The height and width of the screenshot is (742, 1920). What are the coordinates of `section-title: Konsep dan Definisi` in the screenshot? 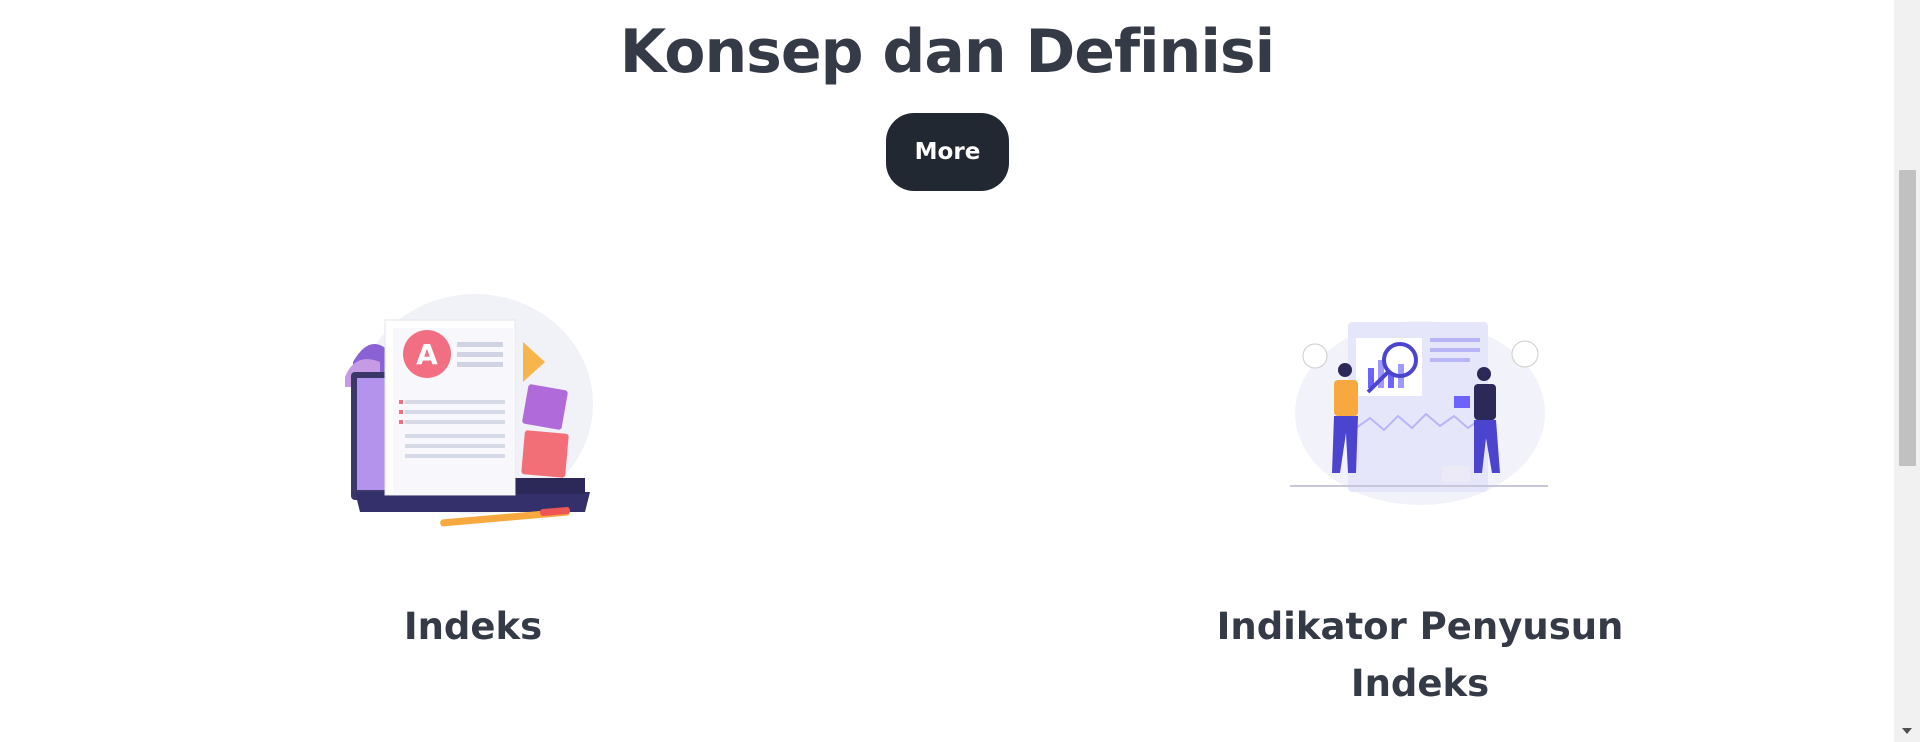 It's located at (947, 52).